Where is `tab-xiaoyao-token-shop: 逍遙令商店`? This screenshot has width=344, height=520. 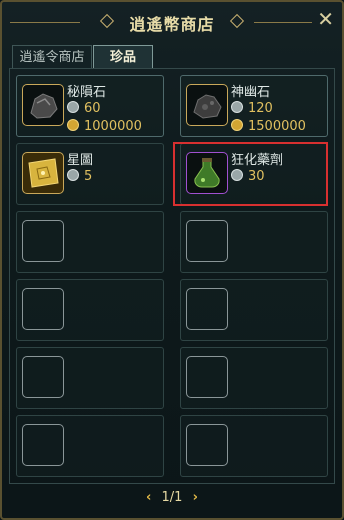
tab-xiaoyao-token-shop: 逍遙令商店 is located at coordinates (52, 56).